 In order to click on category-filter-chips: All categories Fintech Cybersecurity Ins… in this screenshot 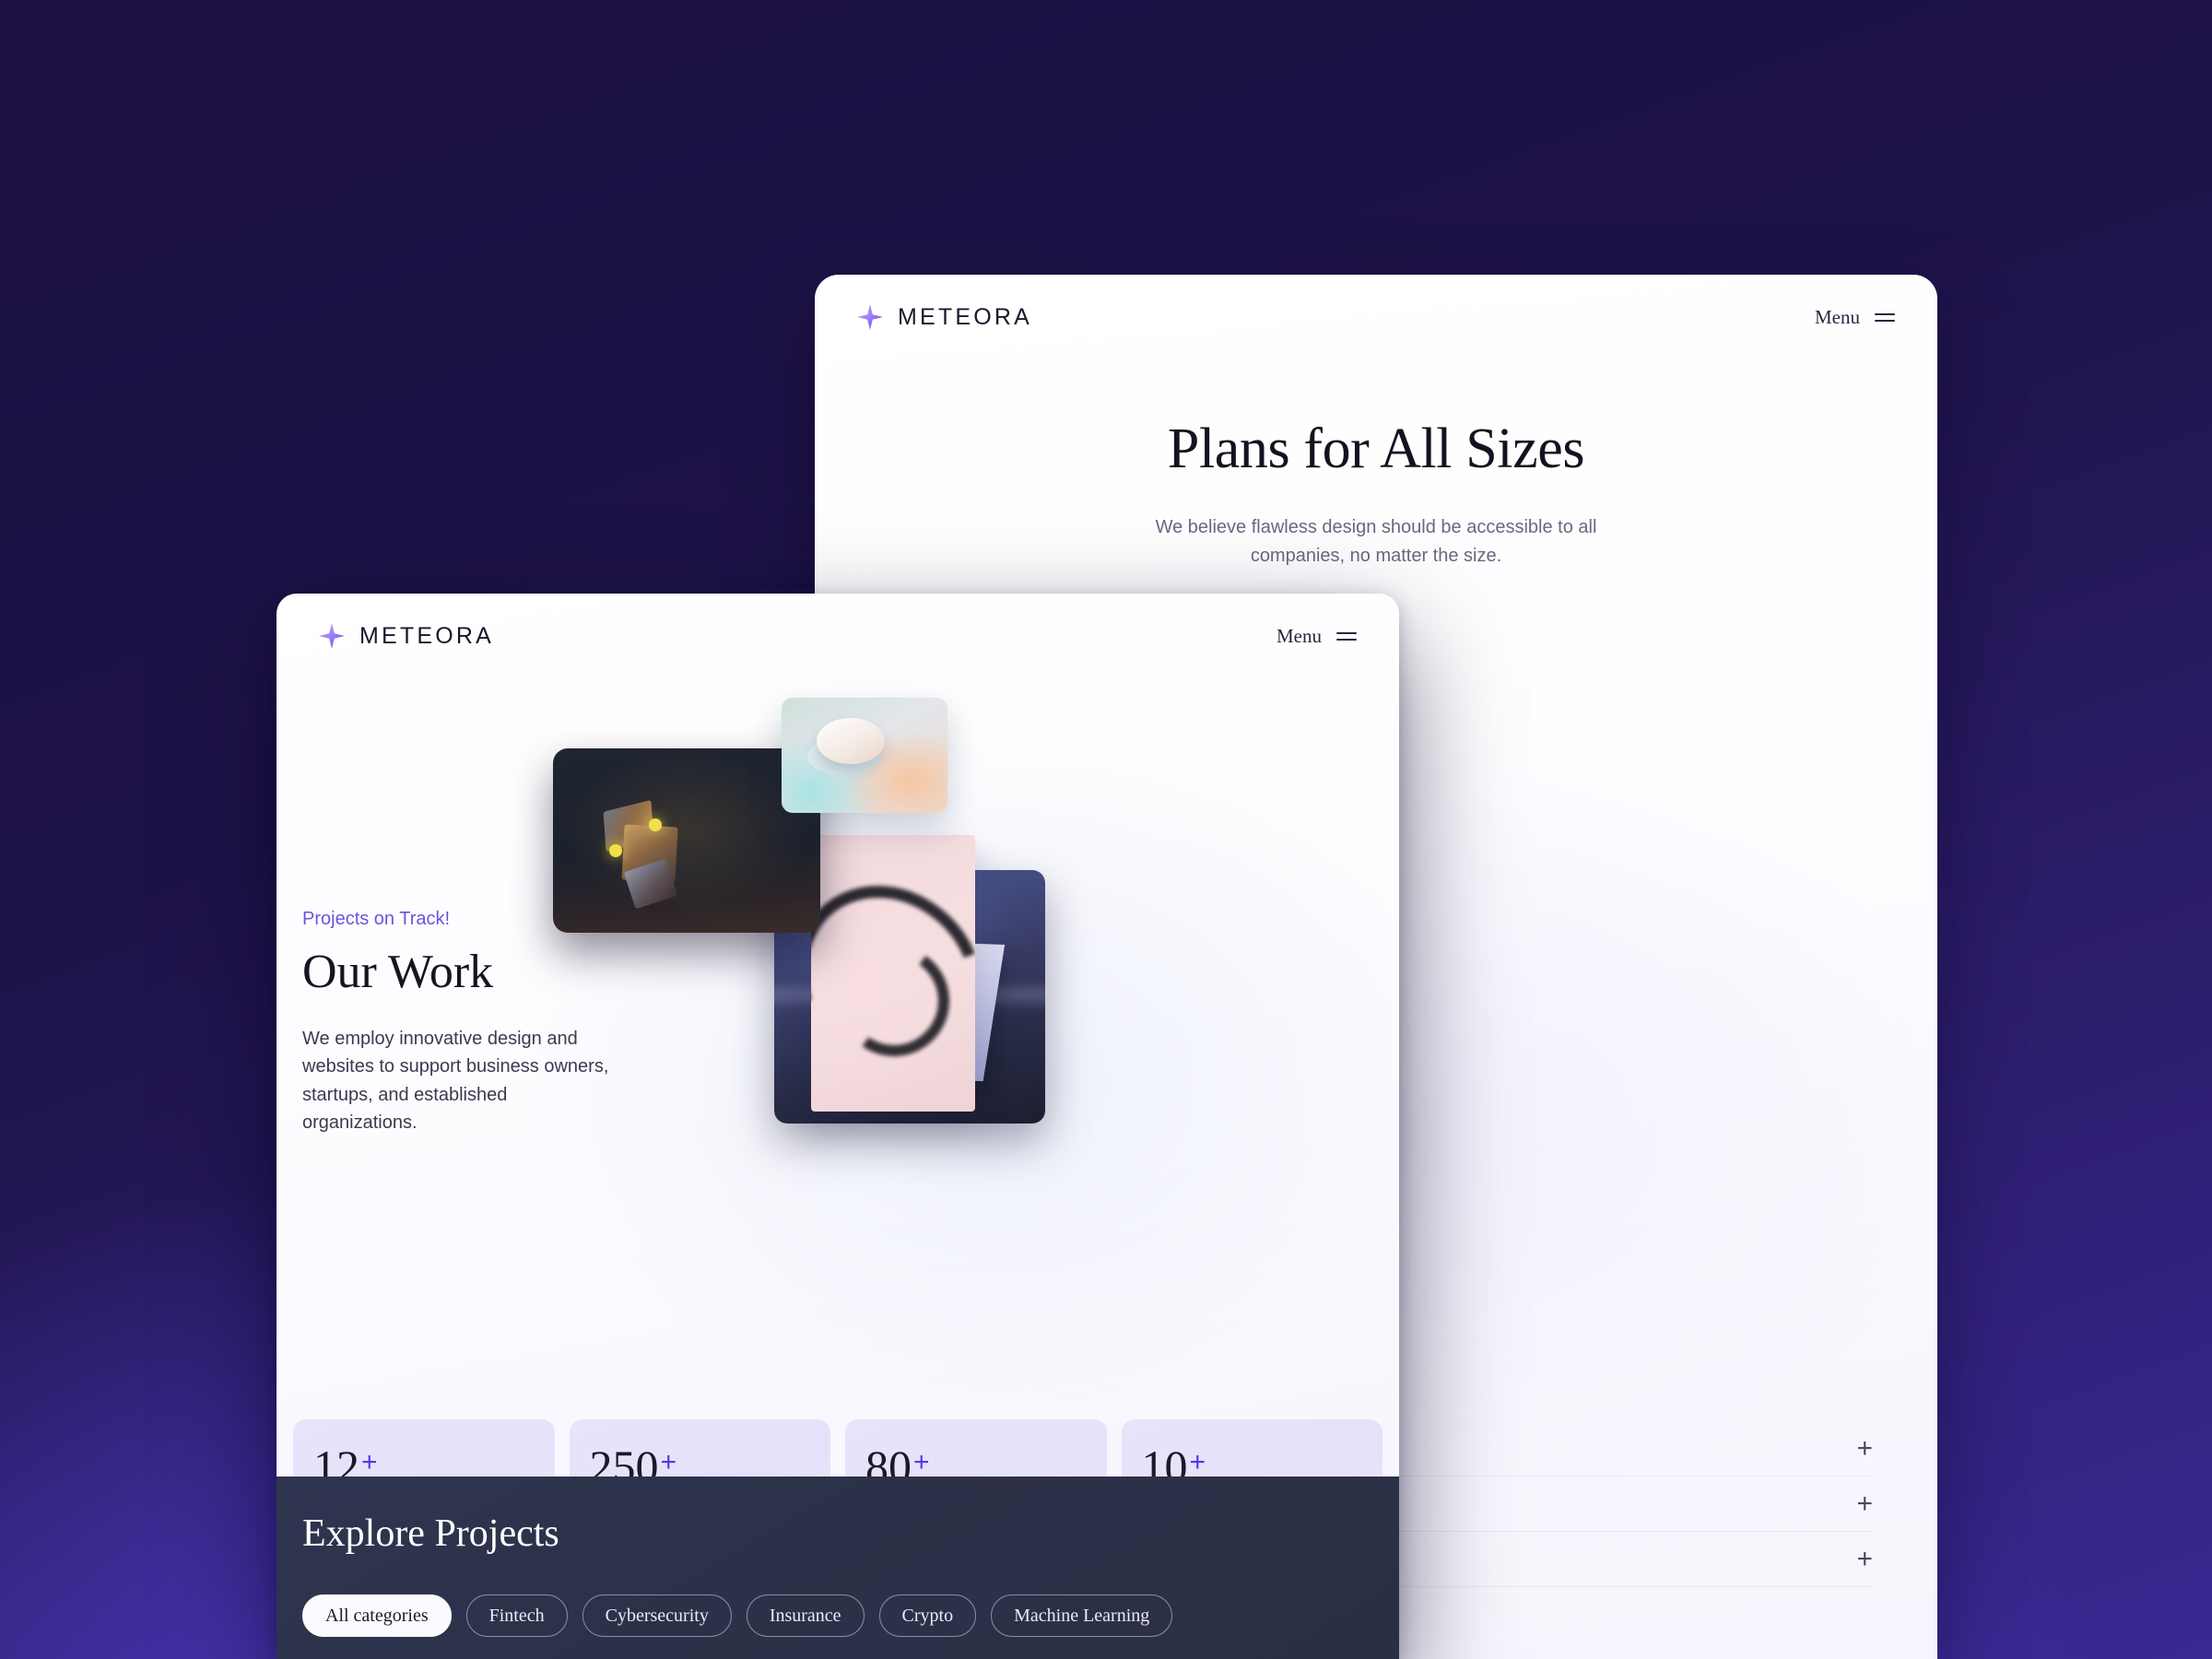, I will do `click(837, 1615)`.